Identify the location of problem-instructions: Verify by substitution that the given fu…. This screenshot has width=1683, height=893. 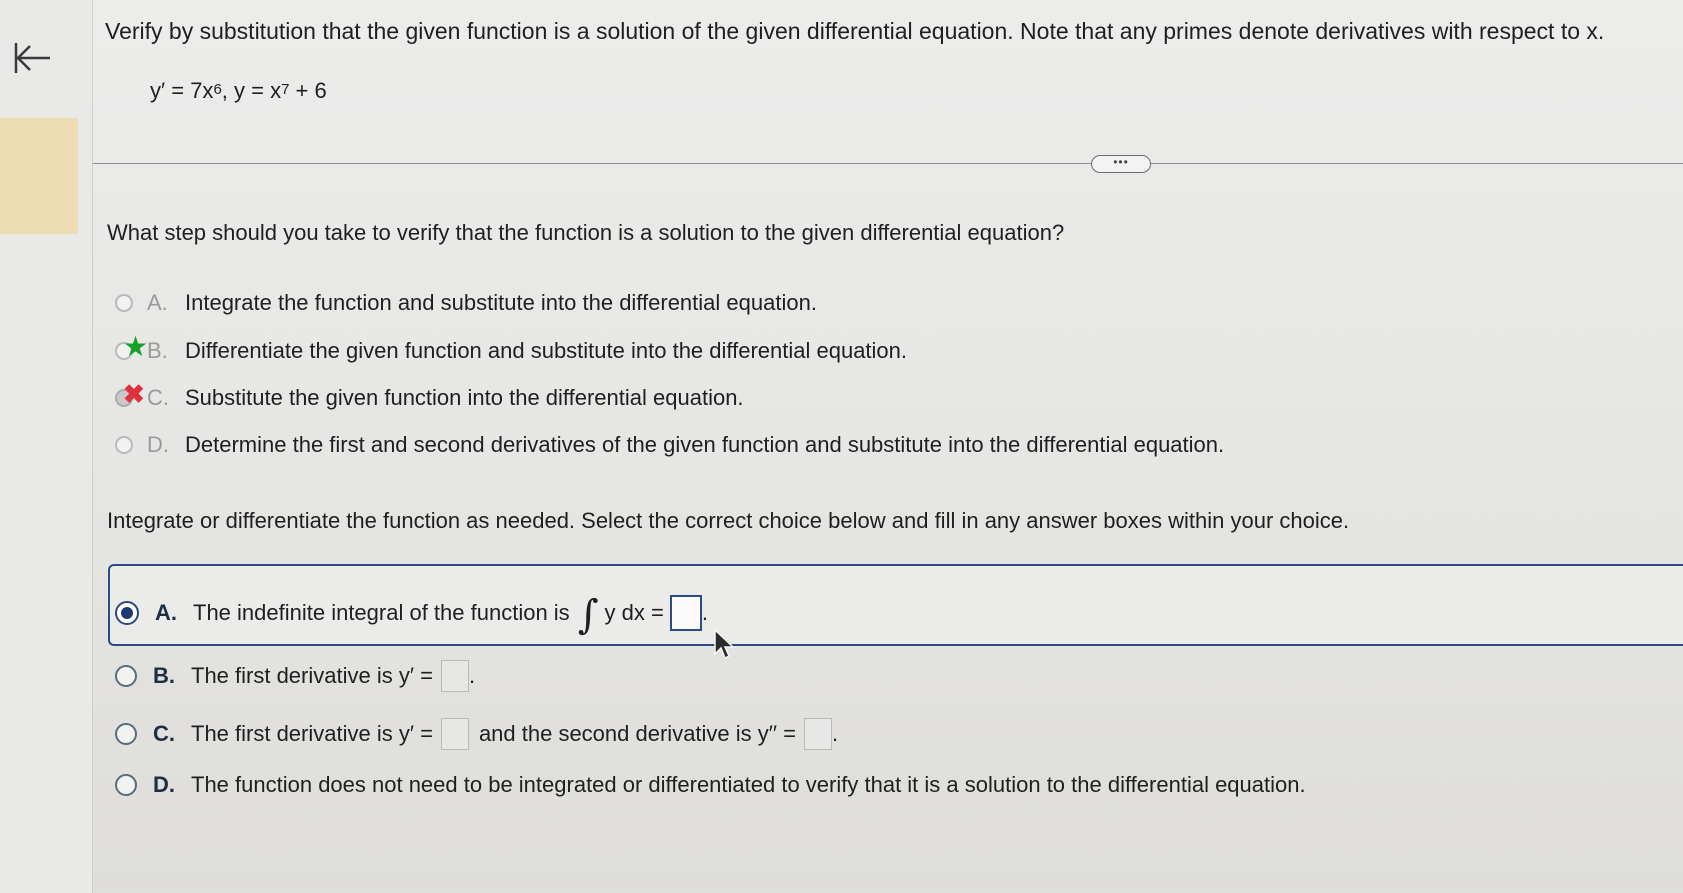
(855, 31).